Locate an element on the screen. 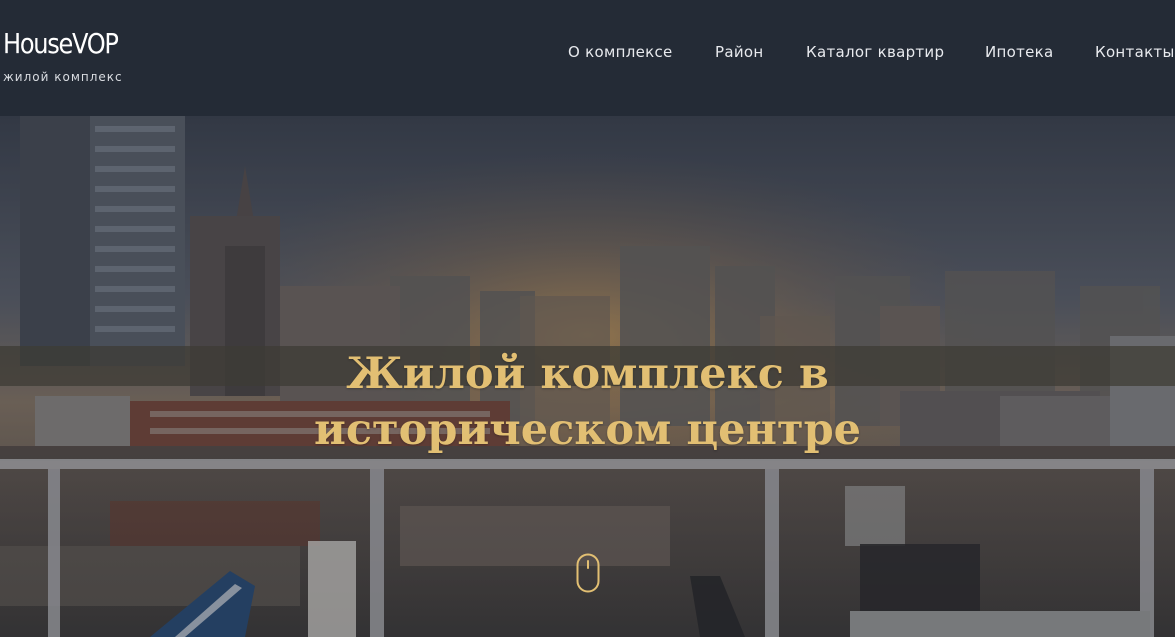 The image size is (1175, 637). hero-title-line-1: Жилой комплекс в is located at coordinates (587, 374).